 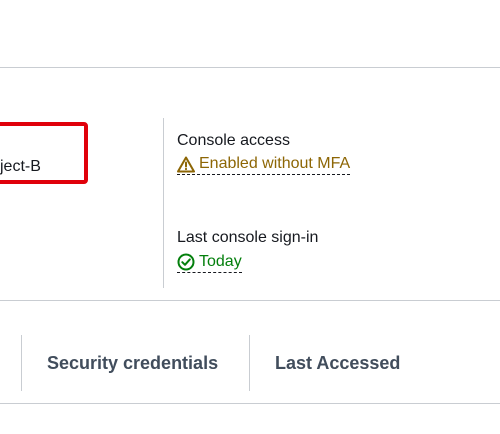 I want to click on console-access-status-text: Enabled without MFA, so click(x=275, y=163).